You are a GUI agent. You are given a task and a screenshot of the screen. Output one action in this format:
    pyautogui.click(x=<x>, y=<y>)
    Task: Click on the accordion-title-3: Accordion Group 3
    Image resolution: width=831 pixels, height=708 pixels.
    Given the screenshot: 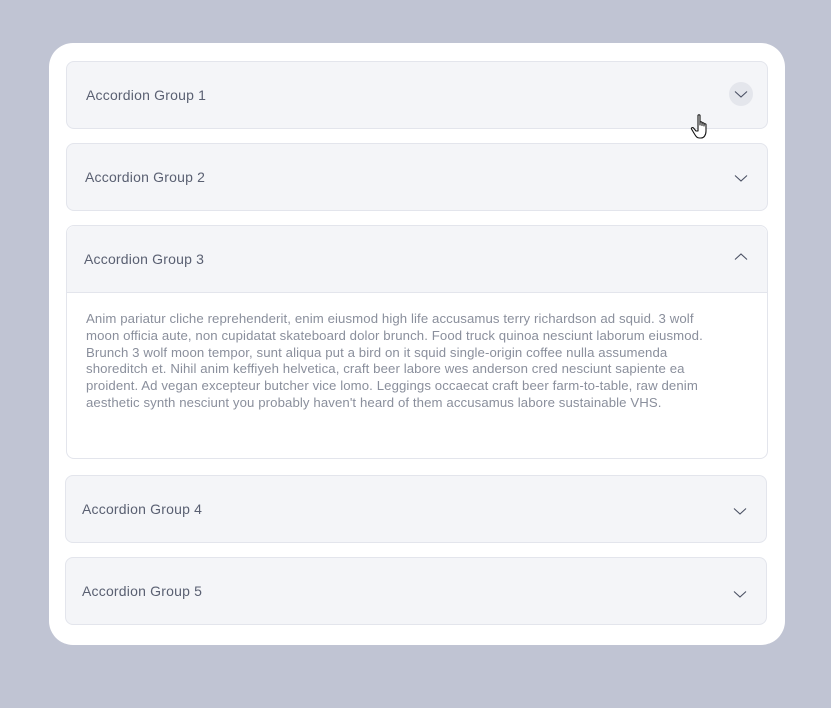 What is the action you would take?
    pyautogui.click(x=144, y=259)
    